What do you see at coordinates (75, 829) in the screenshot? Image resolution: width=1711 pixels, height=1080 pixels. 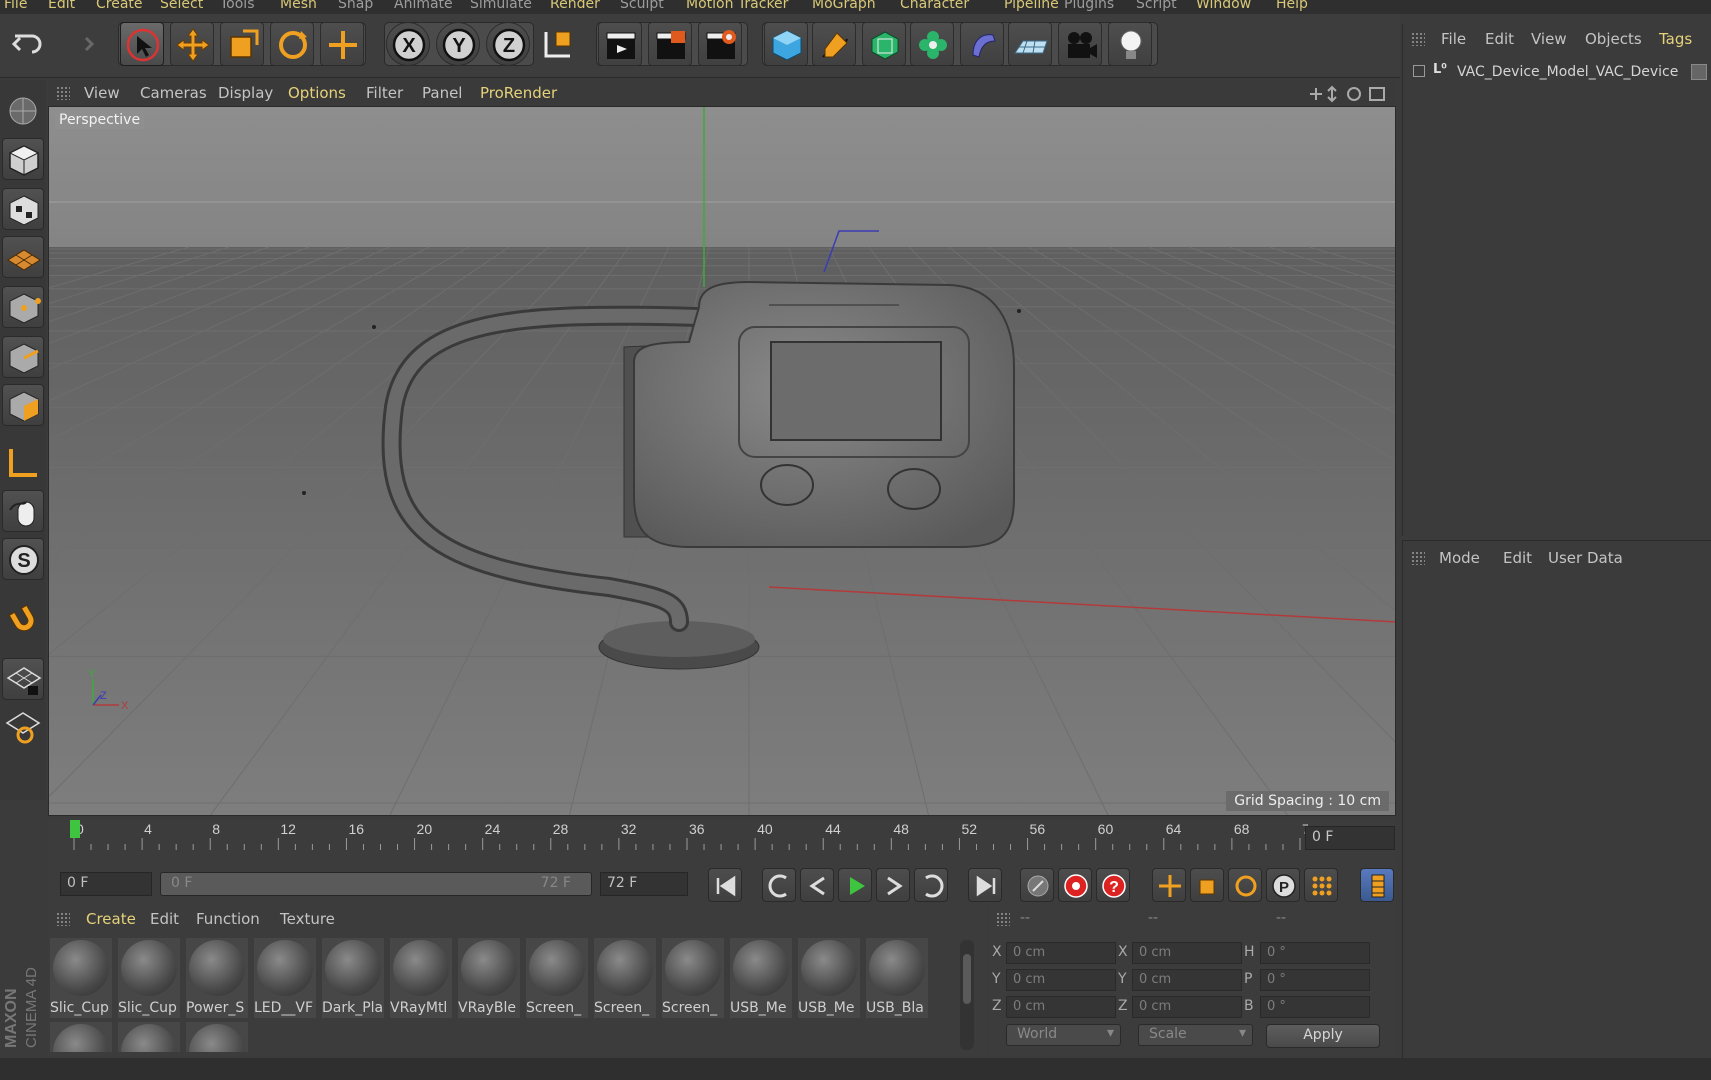 I see `playhead` at bounding box center [75, 829].